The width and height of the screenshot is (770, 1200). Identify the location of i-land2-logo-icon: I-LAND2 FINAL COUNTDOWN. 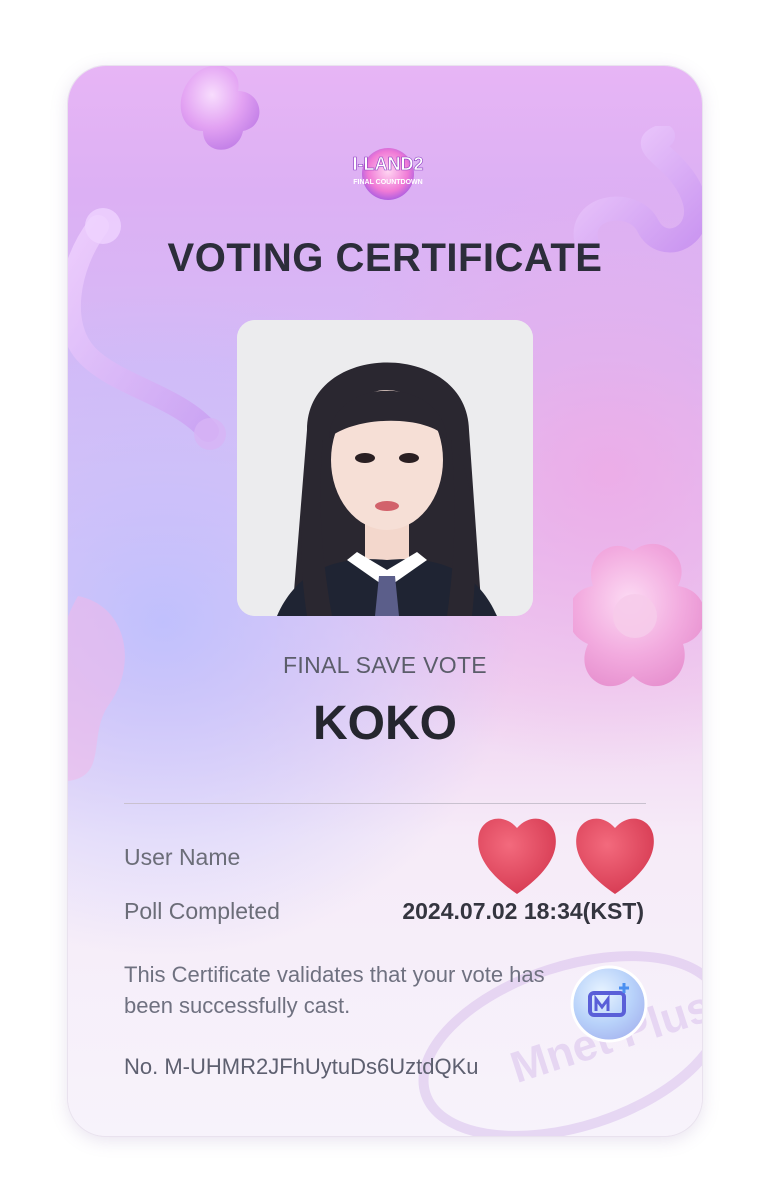
(388, 174).